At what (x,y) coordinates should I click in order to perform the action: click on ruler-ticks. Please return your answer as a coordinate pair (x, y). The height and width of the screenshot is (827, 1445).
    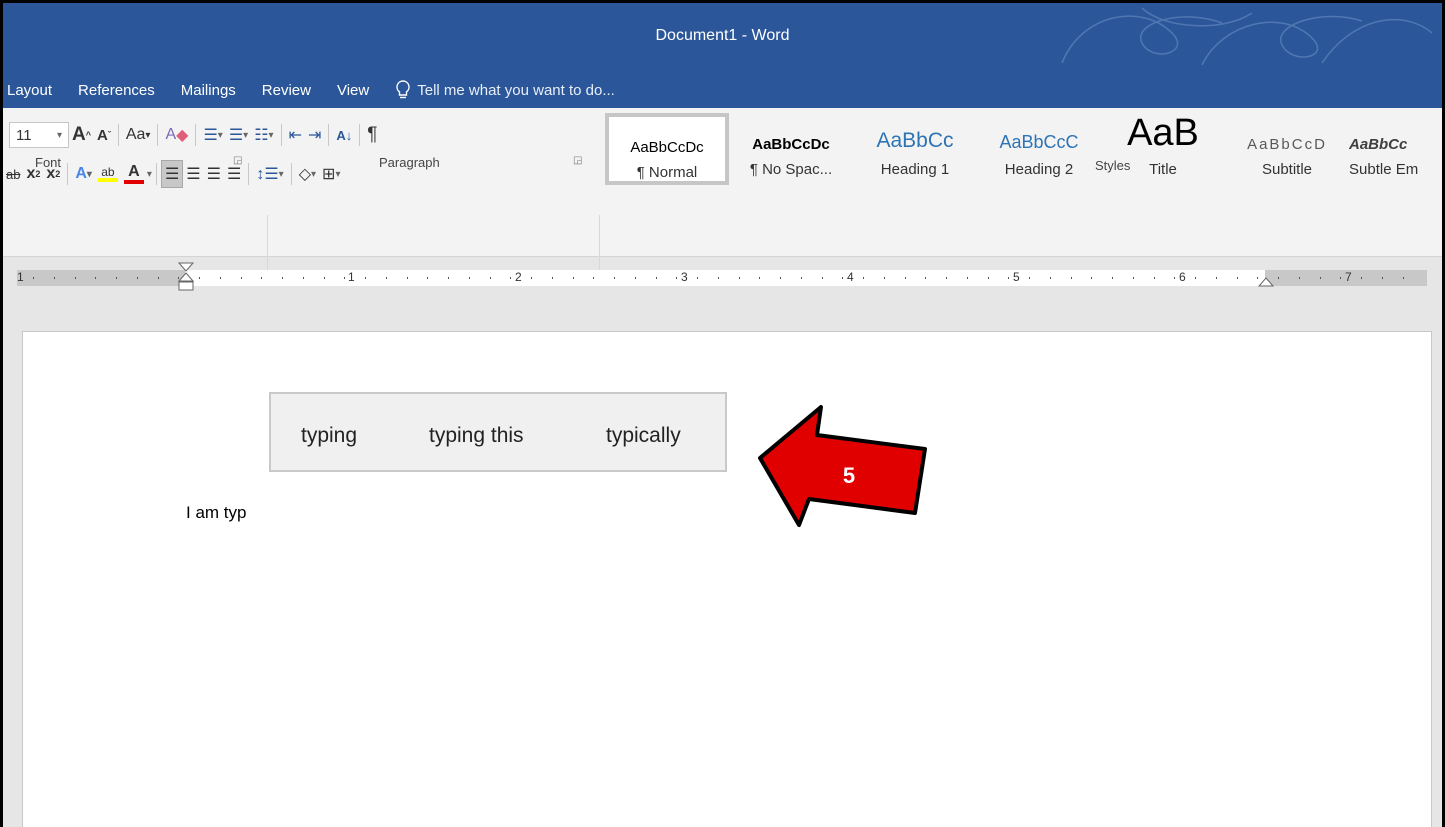
    Looking at the image, I should click on (718, 278).